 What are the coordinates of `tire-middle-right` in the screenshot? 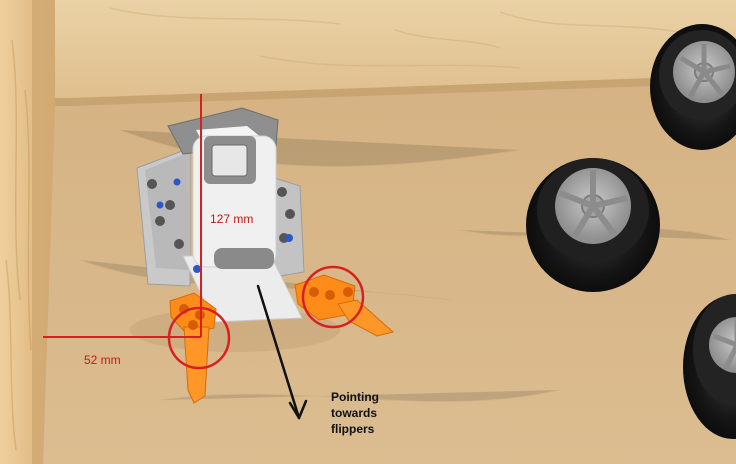 It's located at (593, 225).